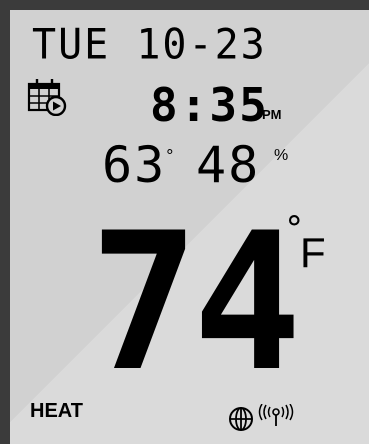 Image resolution: width=369 pixels, height=444 pixels. I want to click on ampm-indicator: PM, so click(272, 114).